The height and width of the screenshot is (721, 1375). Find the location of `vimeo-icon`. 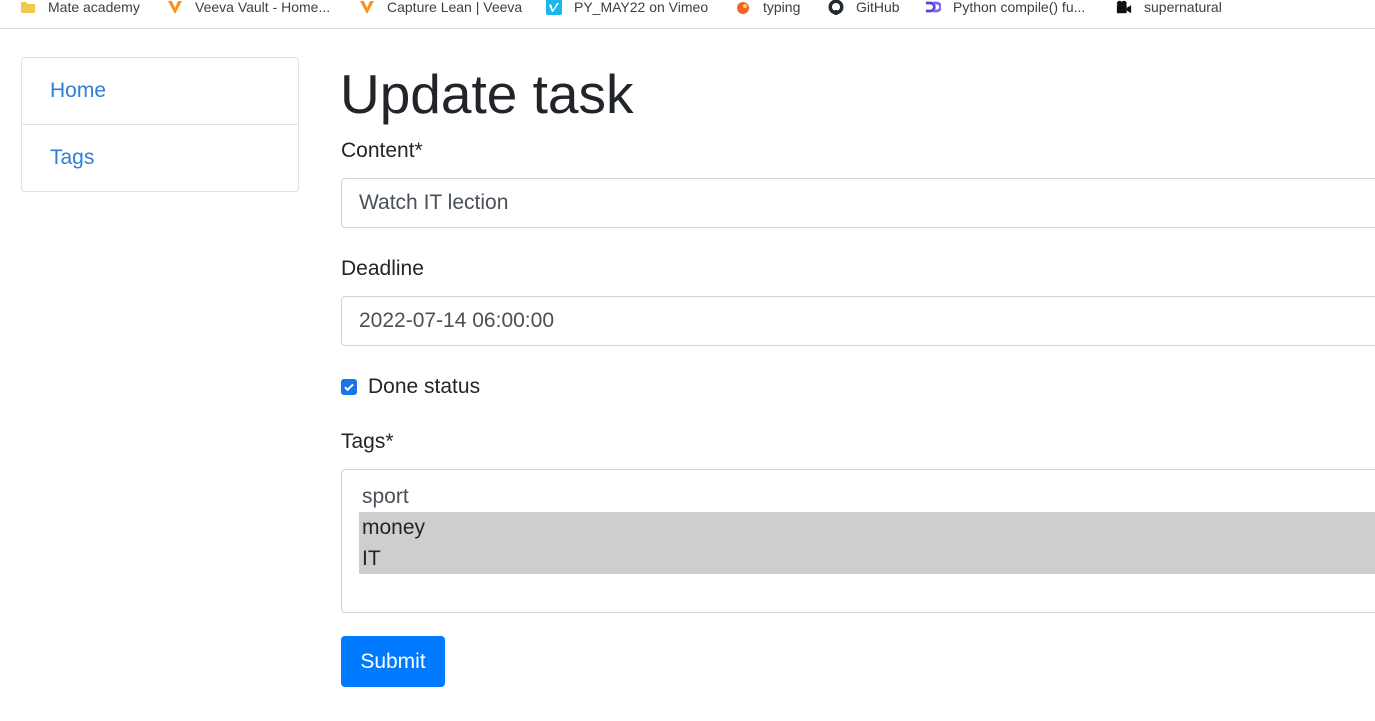

vimeo-icon is located at coordinates (554, 7).